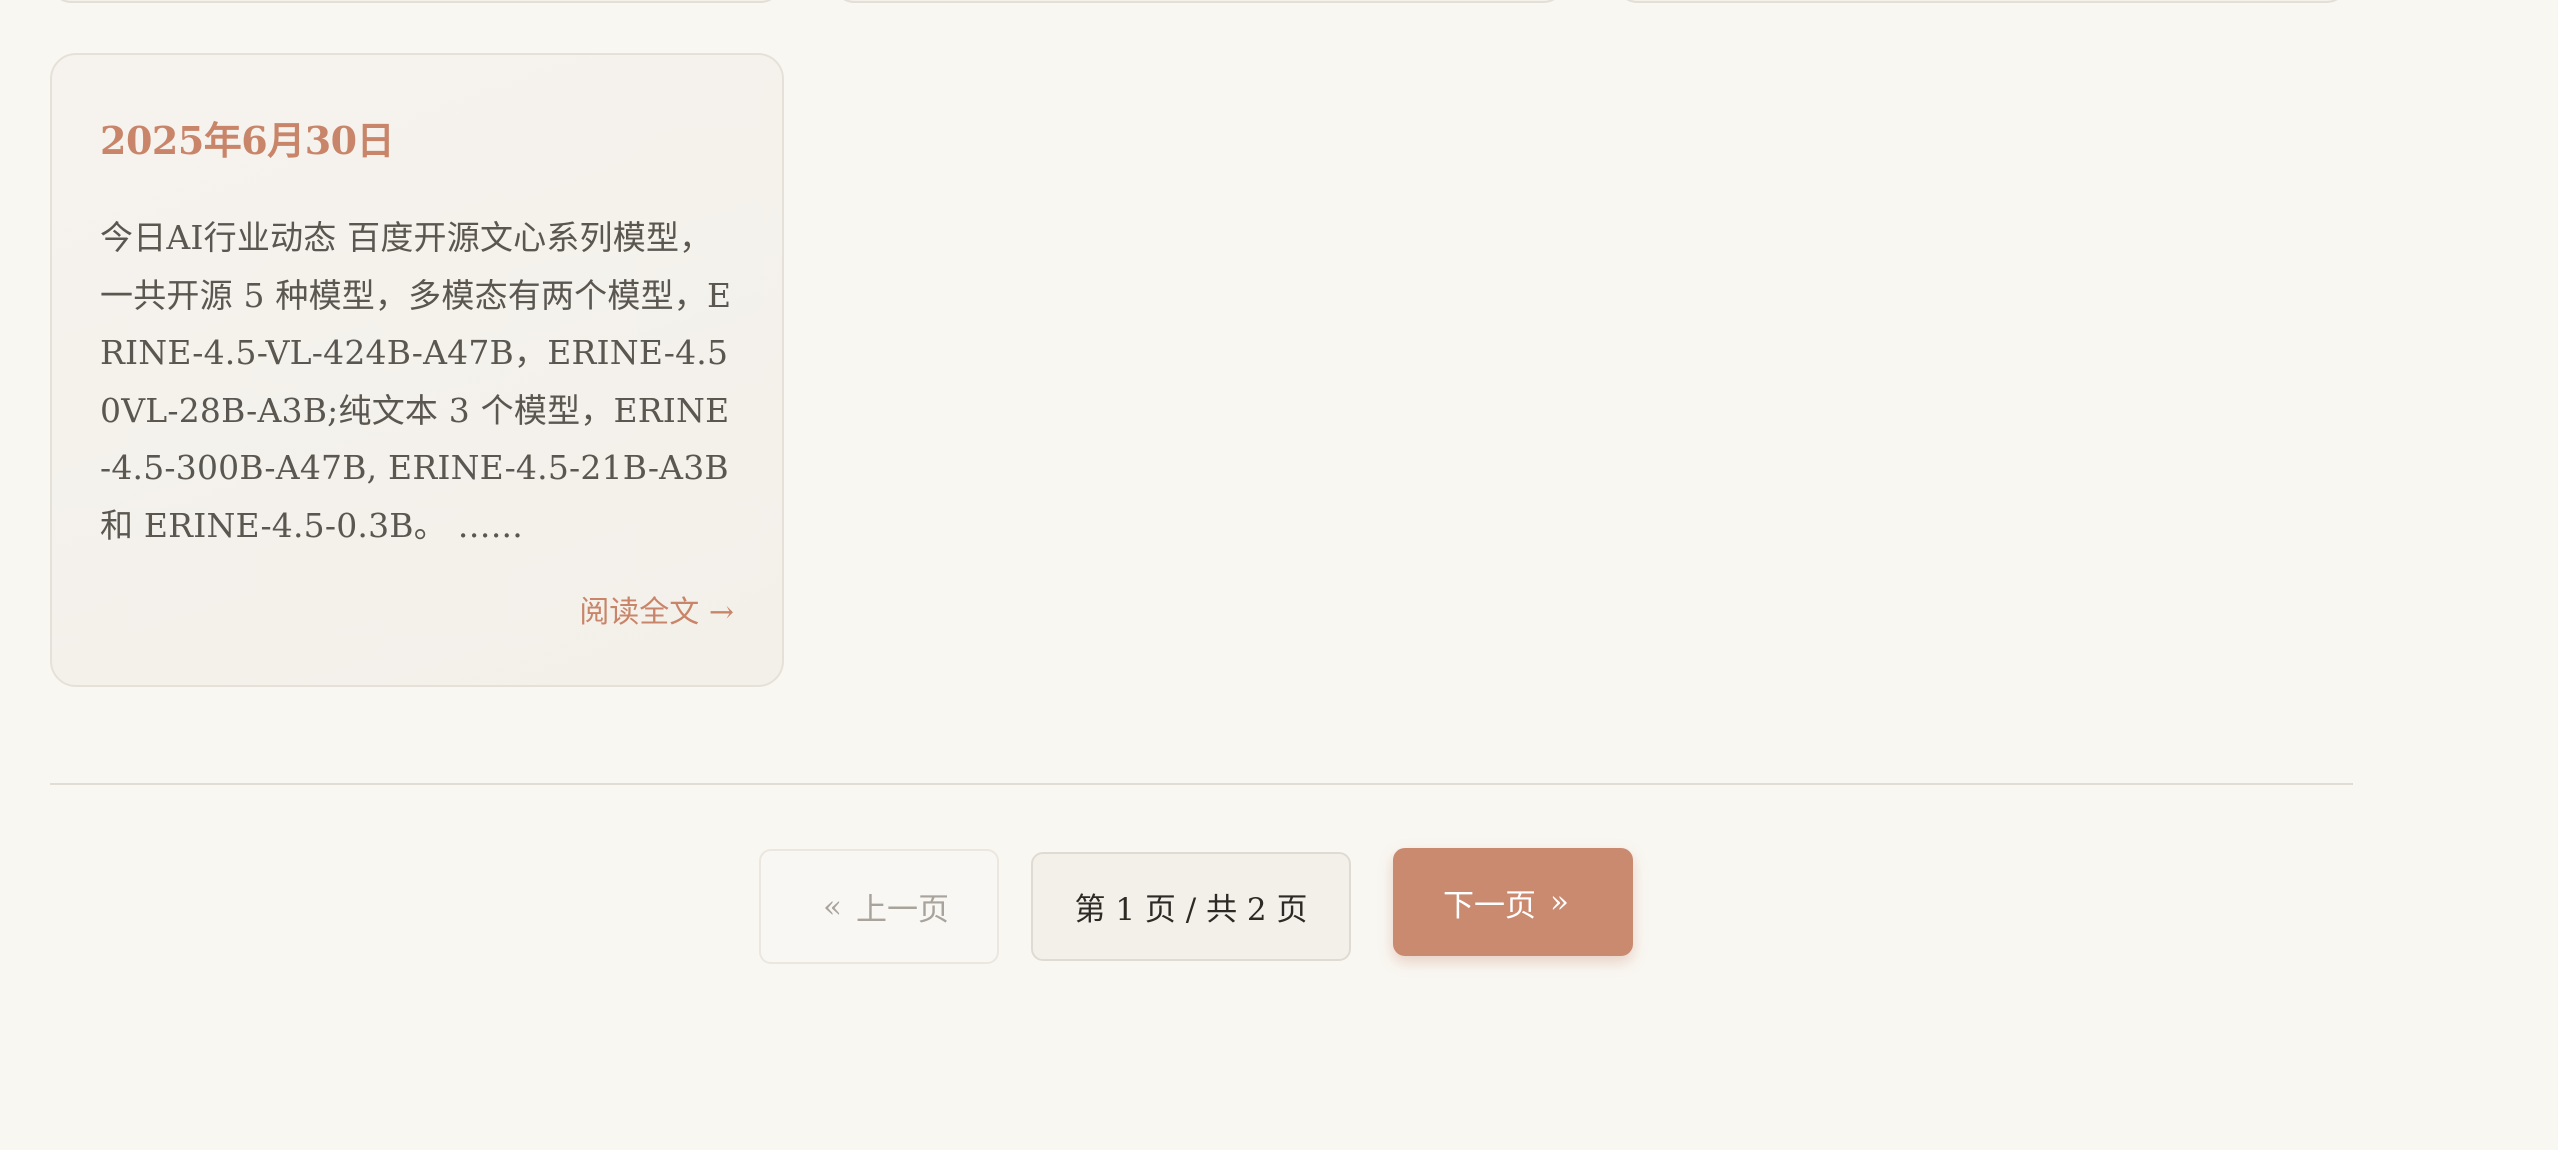 This screenshot has width=2558, height=1150. What do you see at coordinates (1490, 905) in the screenshot?
I see `next-page-label: 下一页` at bounding box center [1490, 905].